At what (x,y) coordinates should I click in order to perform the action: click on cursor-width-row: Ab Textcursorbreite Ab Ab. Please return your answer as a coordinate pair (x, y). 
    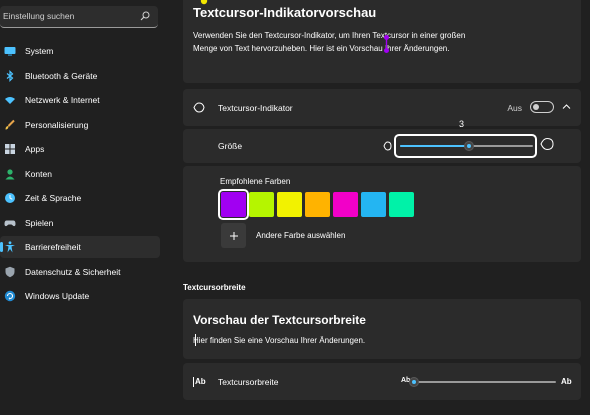
    Looking at the image, I should click on (382, 381).